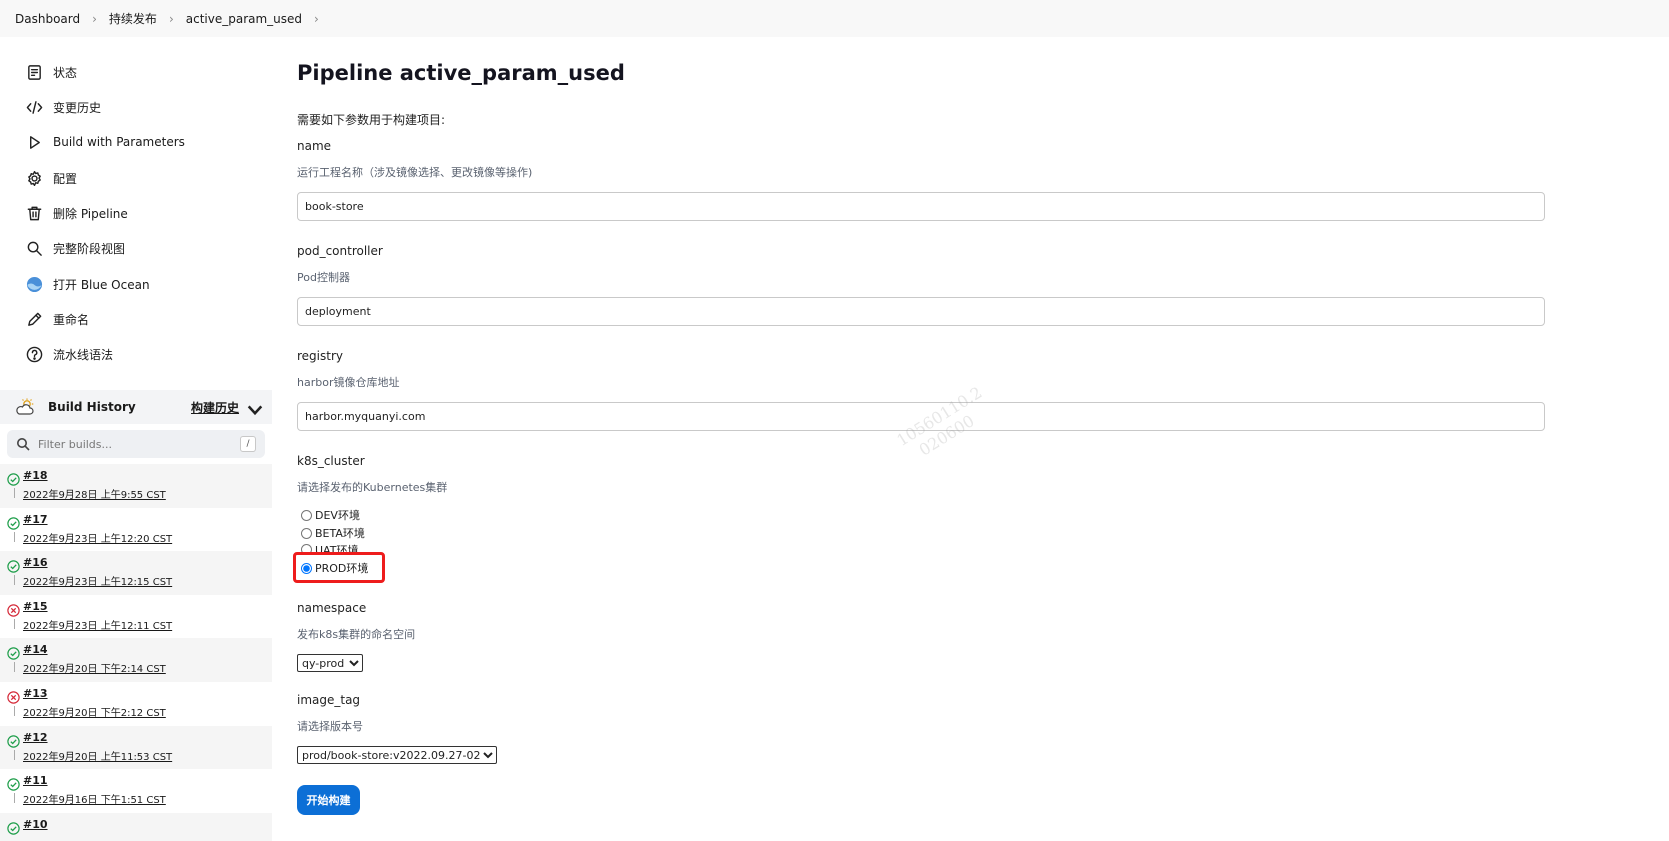 The height and width of the screenshot is (841, 1669). I want to click on breadcrumb-job: active_param_used, so click(244, 19).